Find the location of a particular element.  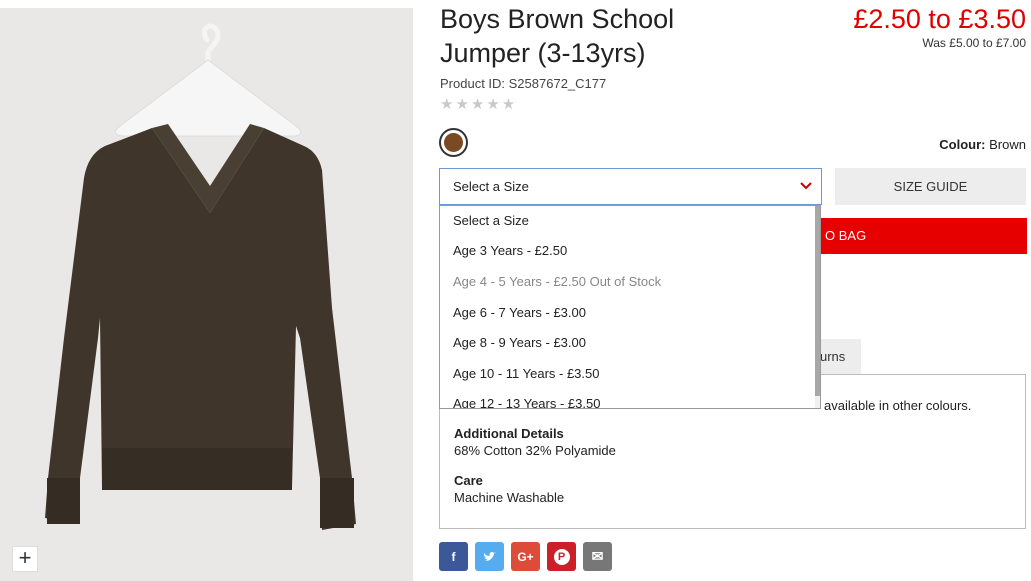

dropdown-scrollbar-thumb is located at coordinates (817, 301).